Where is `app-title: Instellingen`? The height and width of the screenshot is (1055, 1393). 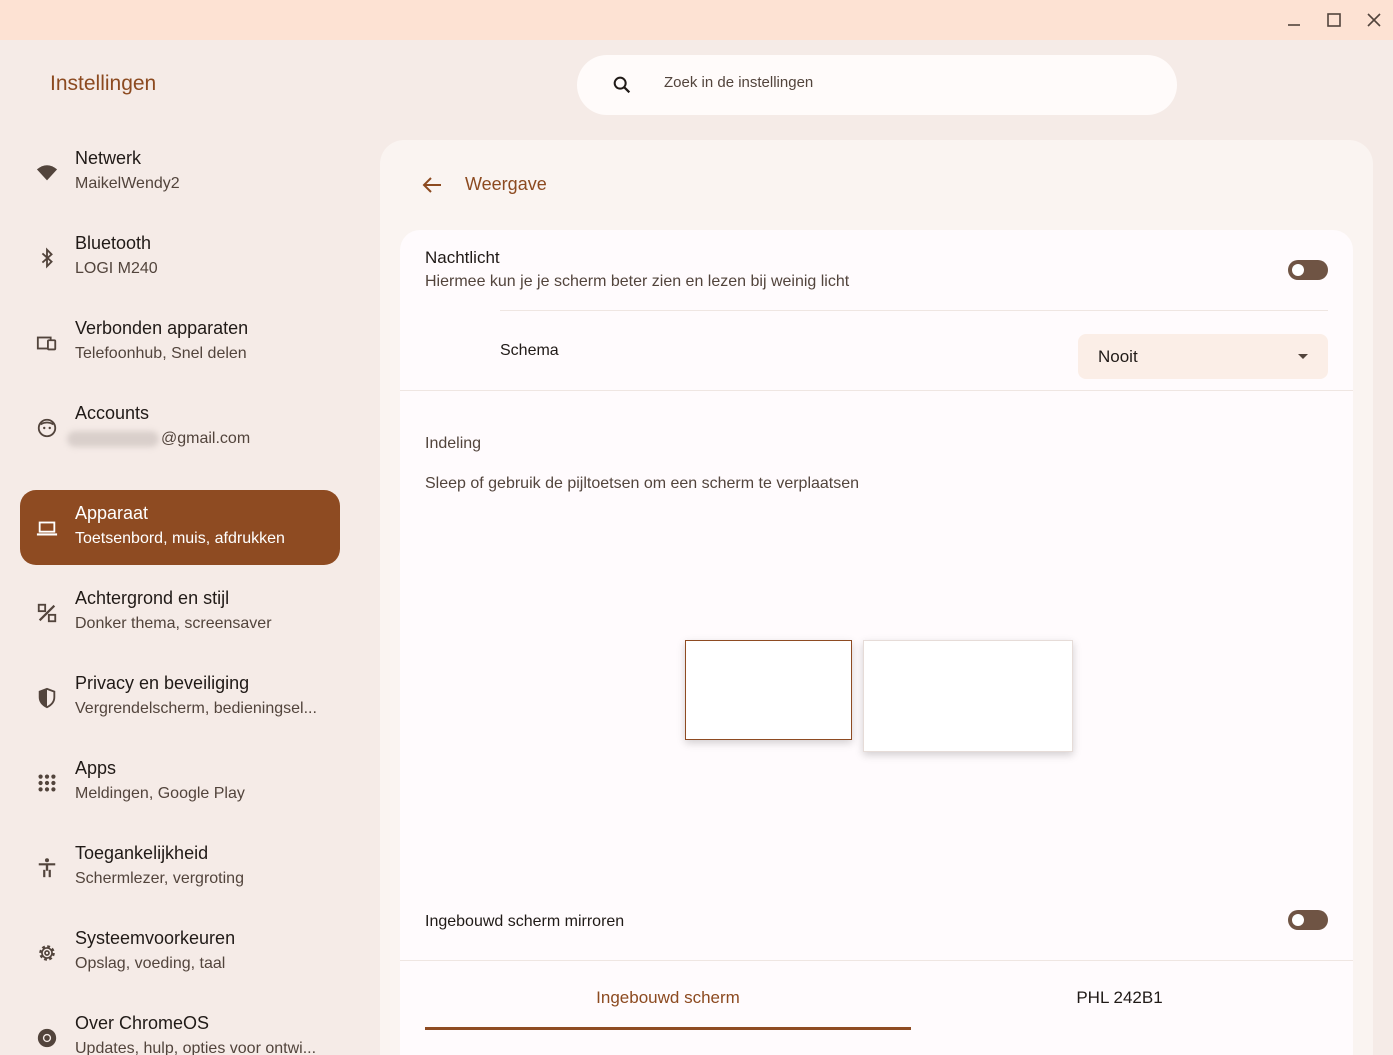
app-title: Instellingen is located at coordinates (103, 83).